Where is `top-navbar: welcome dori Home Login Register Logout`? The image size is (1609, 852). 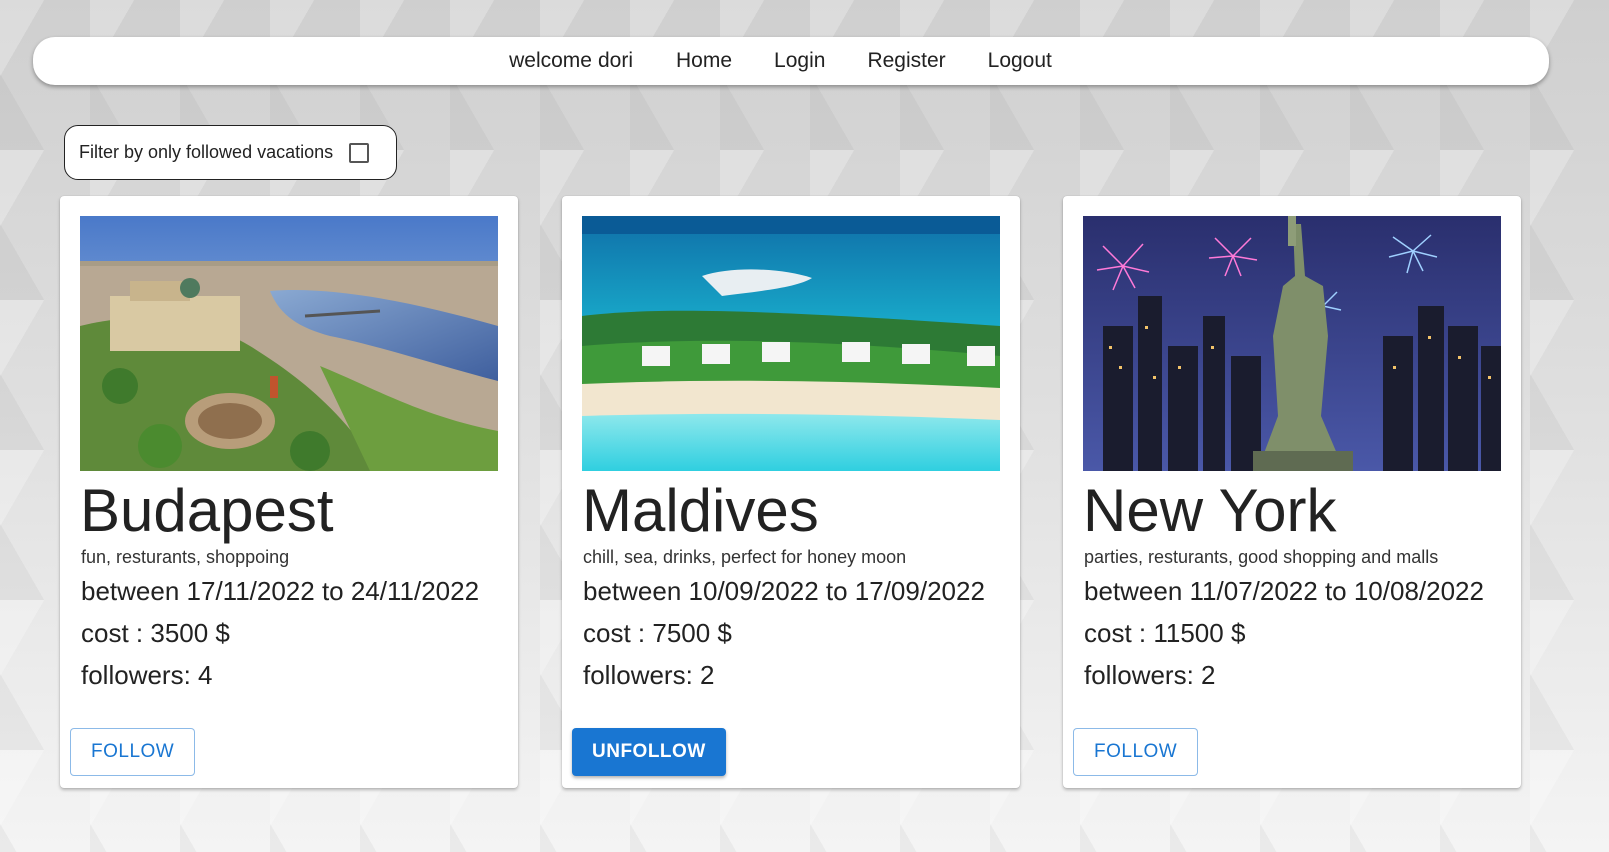
top-navbar: welcome dori Home Login Register Logout is located at coordinates (791, 61).